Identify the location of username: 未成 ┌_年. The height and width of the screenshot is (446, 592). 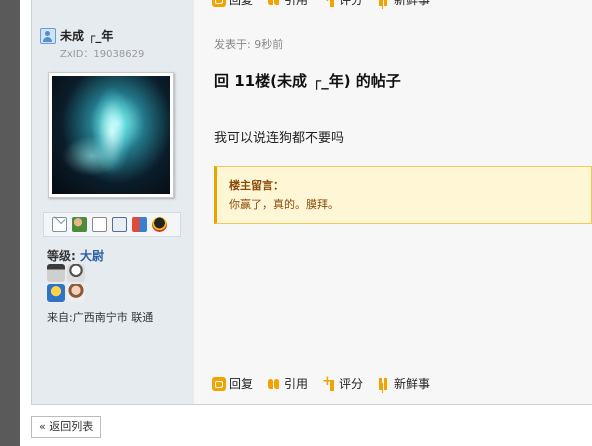
(86, 35).